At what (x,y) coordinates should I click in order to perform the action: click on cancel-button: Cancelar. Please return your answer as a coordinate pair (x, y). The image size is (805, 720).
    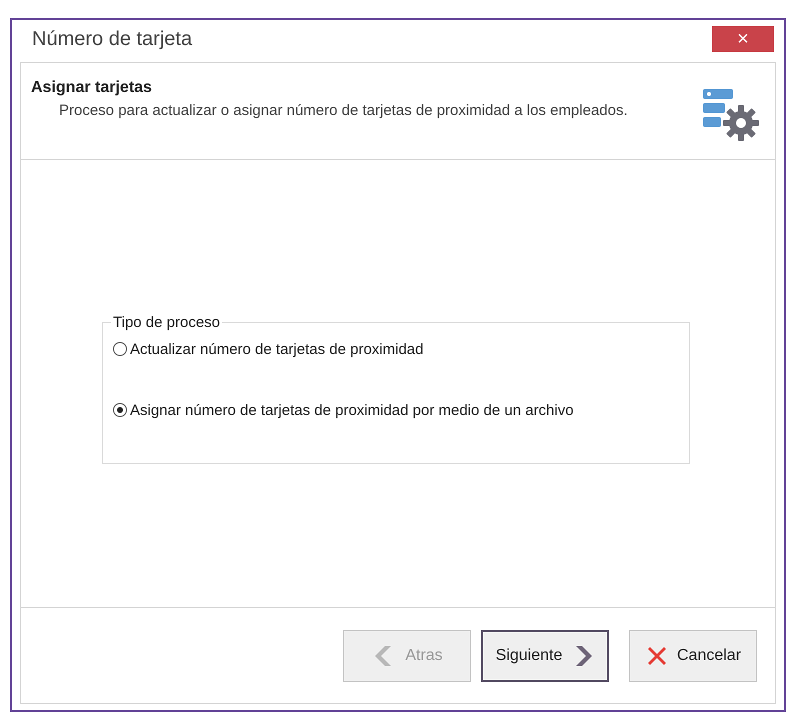
    Looking at the image, I should click on (693, 656).